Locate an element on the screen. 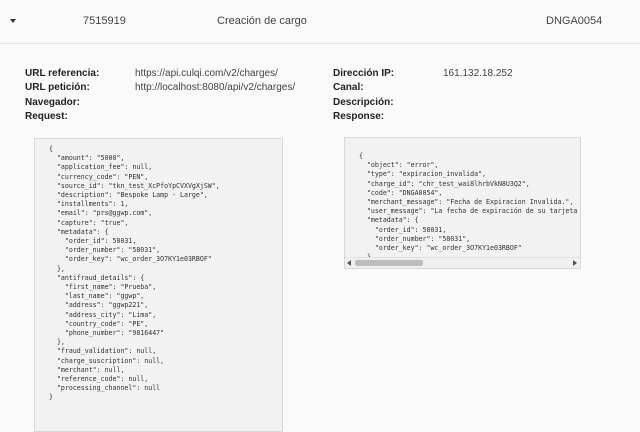  url-peticion-value: http://localhost:8080/api/v2/charges/ is located at coordinates (215, 87).